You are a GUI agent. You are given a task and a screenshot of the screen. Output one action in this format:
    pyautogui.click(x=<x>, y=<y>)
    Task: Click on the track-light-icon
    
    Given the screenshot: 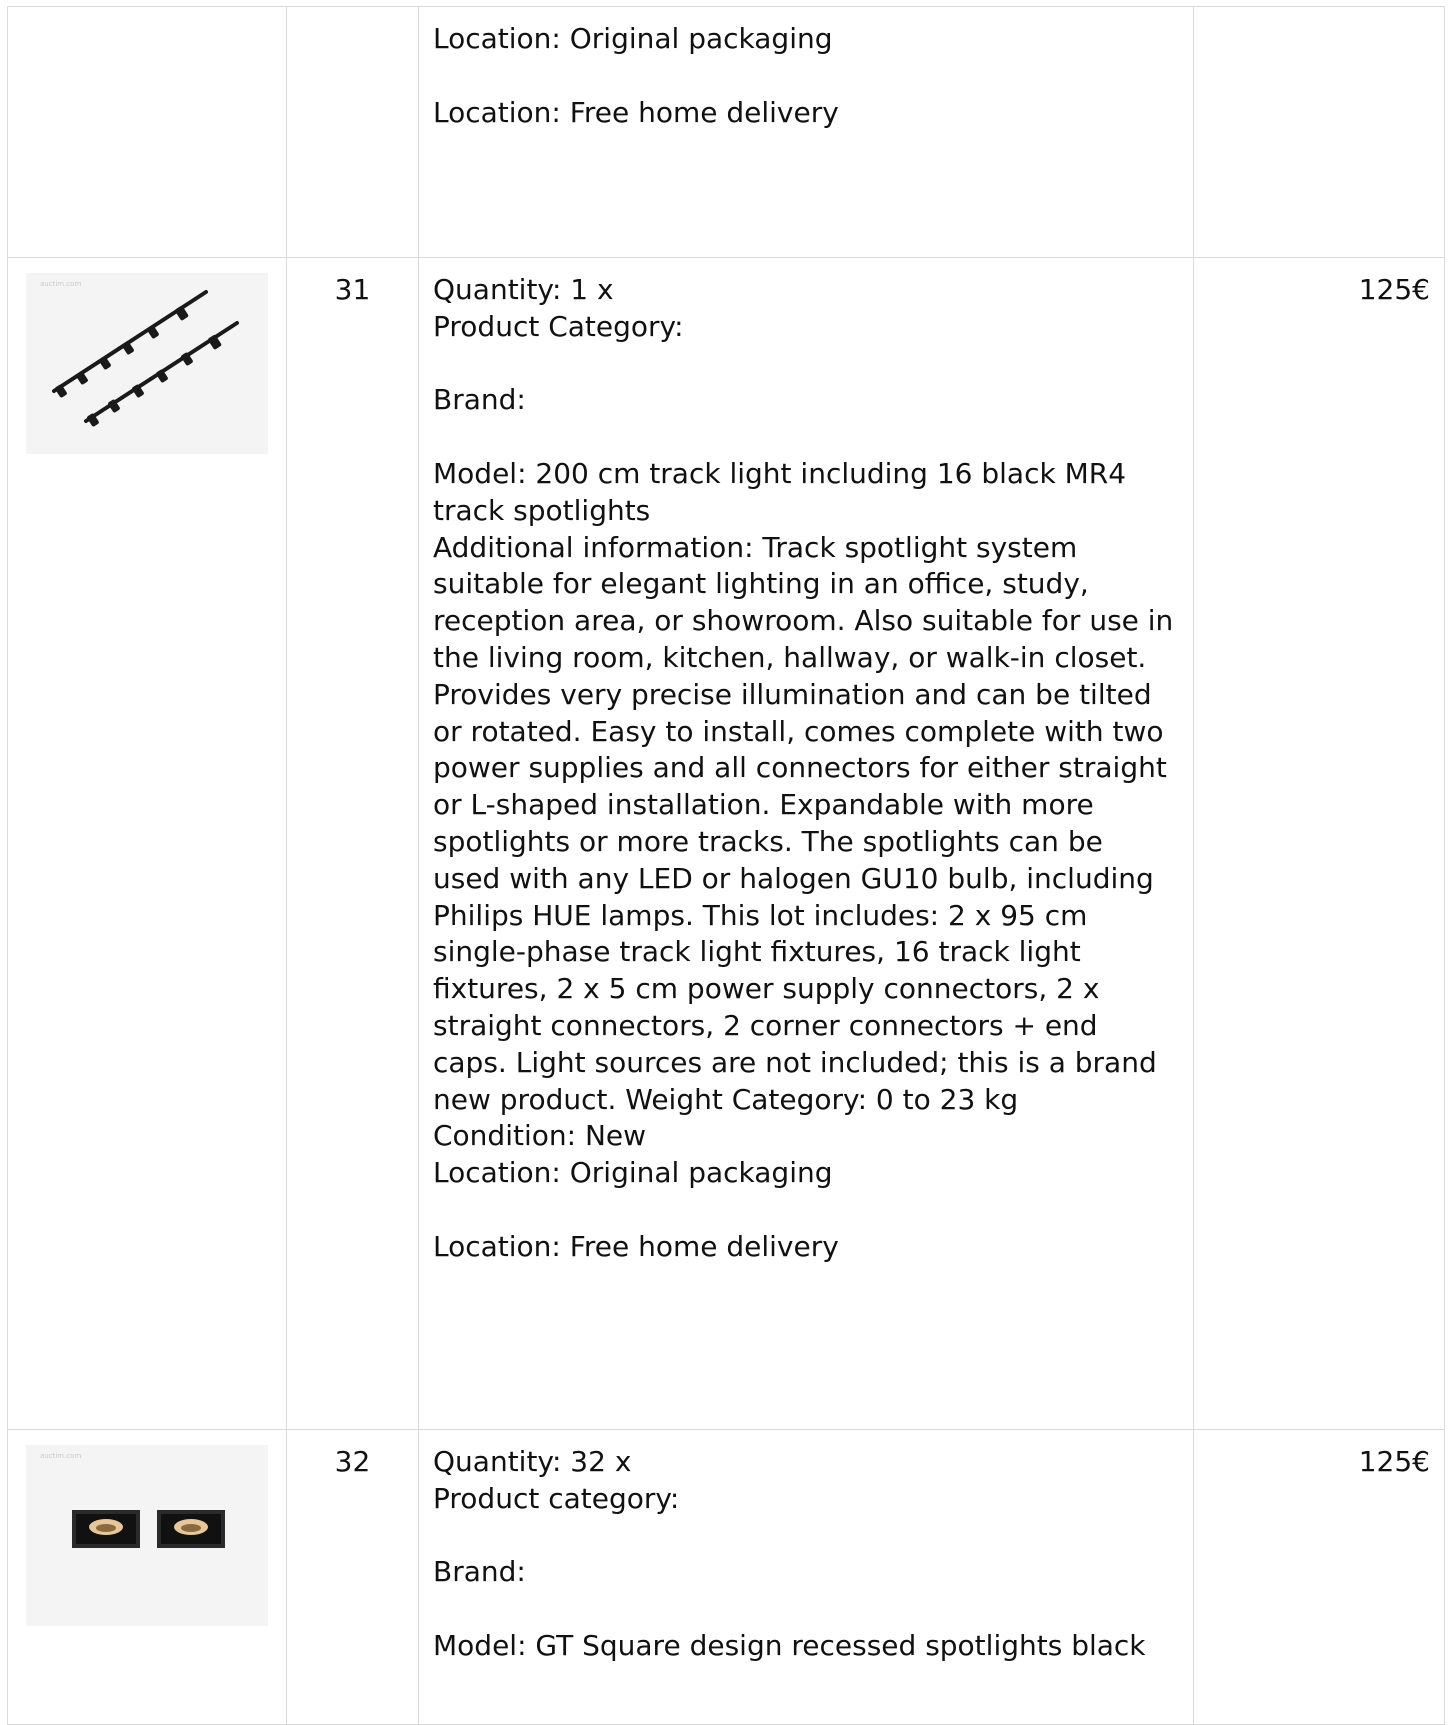 What is the action you would take?
    pyautogui.click(x=145, y=358)
    